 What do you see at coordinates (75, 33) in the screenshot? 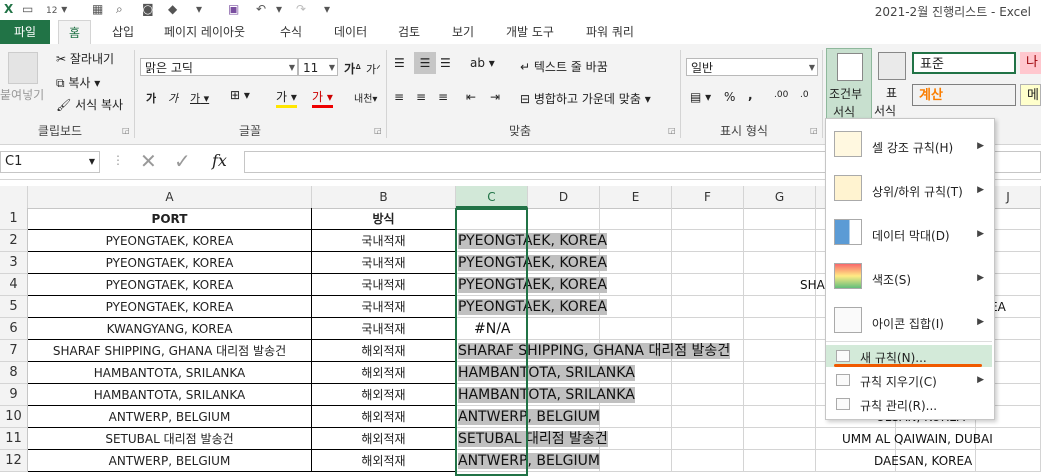
I see `tab-home: 홈` at bounding box center [75, 33].